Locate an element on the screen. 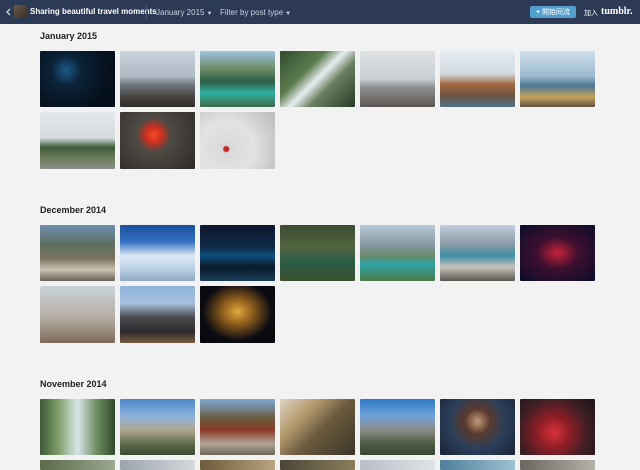 The height and width of the screenshot is (470, 640). month-filter-dropdown: January 2015 ▼ is located at coordinates (184, 12).